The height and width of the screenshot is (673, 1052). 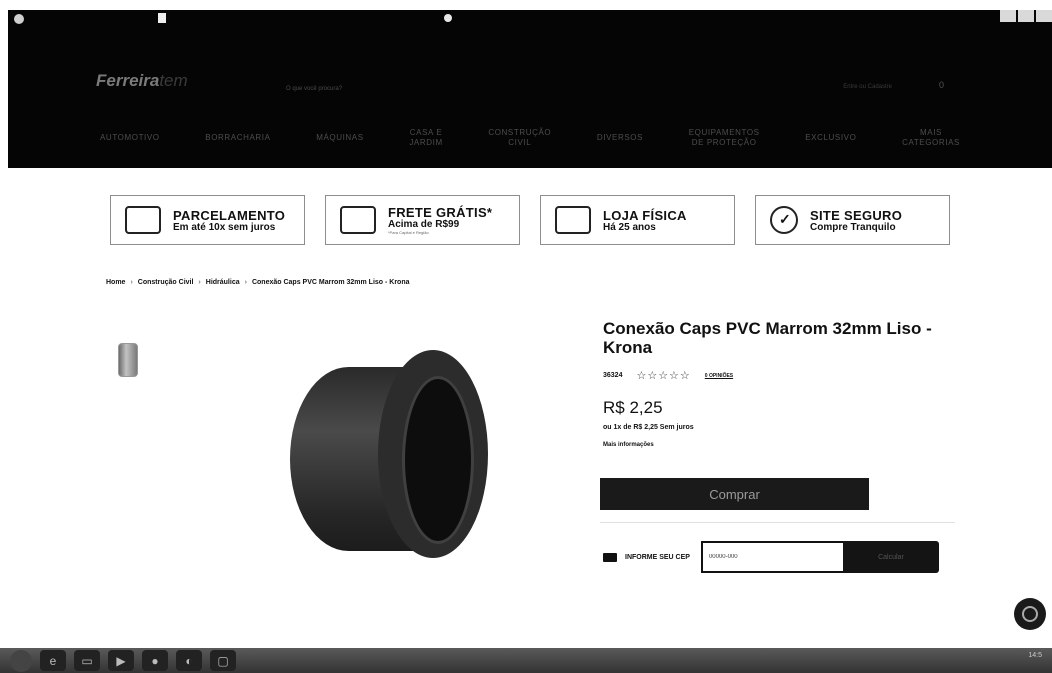 What do you see at coordinates (398, 455) in the screenshot?
I see `product-image` at bounding box center [398, 455].